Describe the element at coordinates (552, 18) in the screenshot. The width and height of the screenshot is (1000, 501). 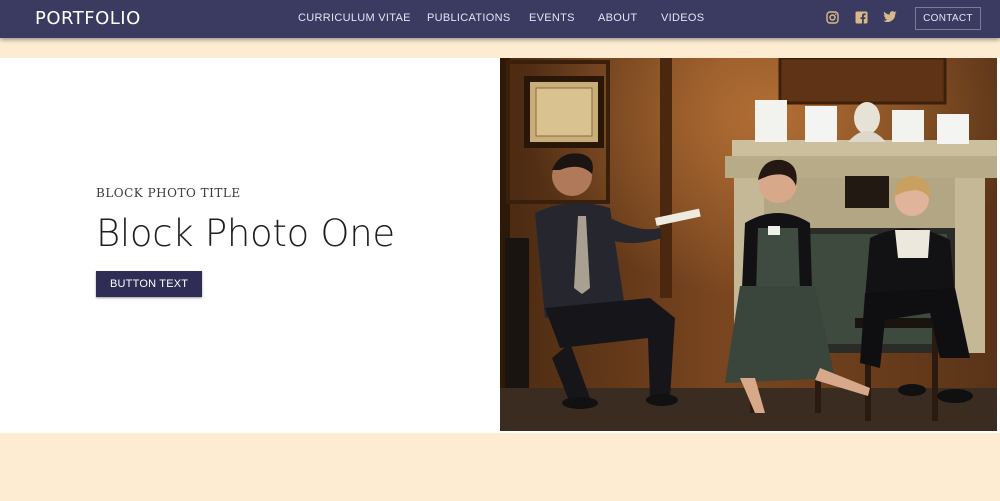
I see `nav-item-events: EVENTS` at that location.